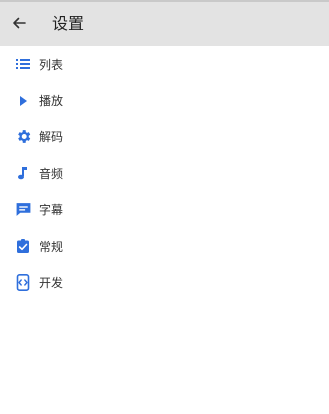 The width and height of the screenshot is (329, 414). Describe the element at coordinates (51, 101) in the screenshot. I see `menu-item-label: 播放` at that location.